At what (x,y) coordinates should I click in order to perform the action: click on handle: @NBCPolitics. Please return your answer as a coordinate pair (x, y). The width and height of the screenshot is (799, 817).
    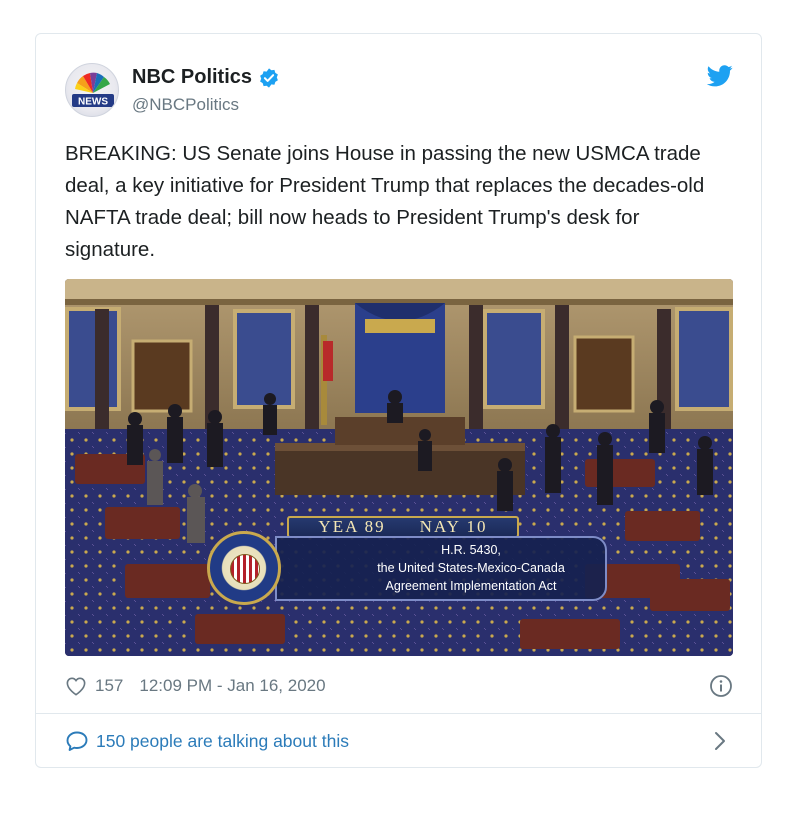
    Looking at the image, I should click on (185, 105).